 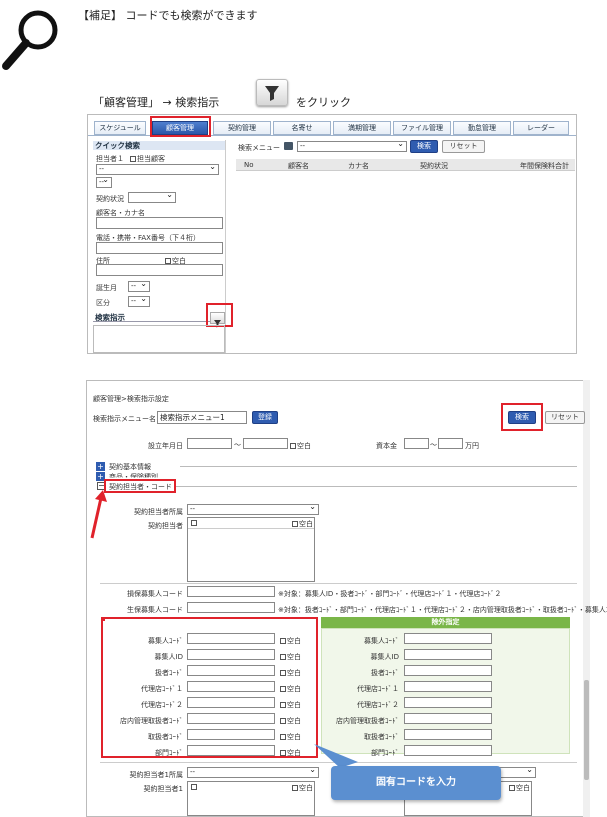 I want to click on owner-select-2: --, so click(x=104, y=181).